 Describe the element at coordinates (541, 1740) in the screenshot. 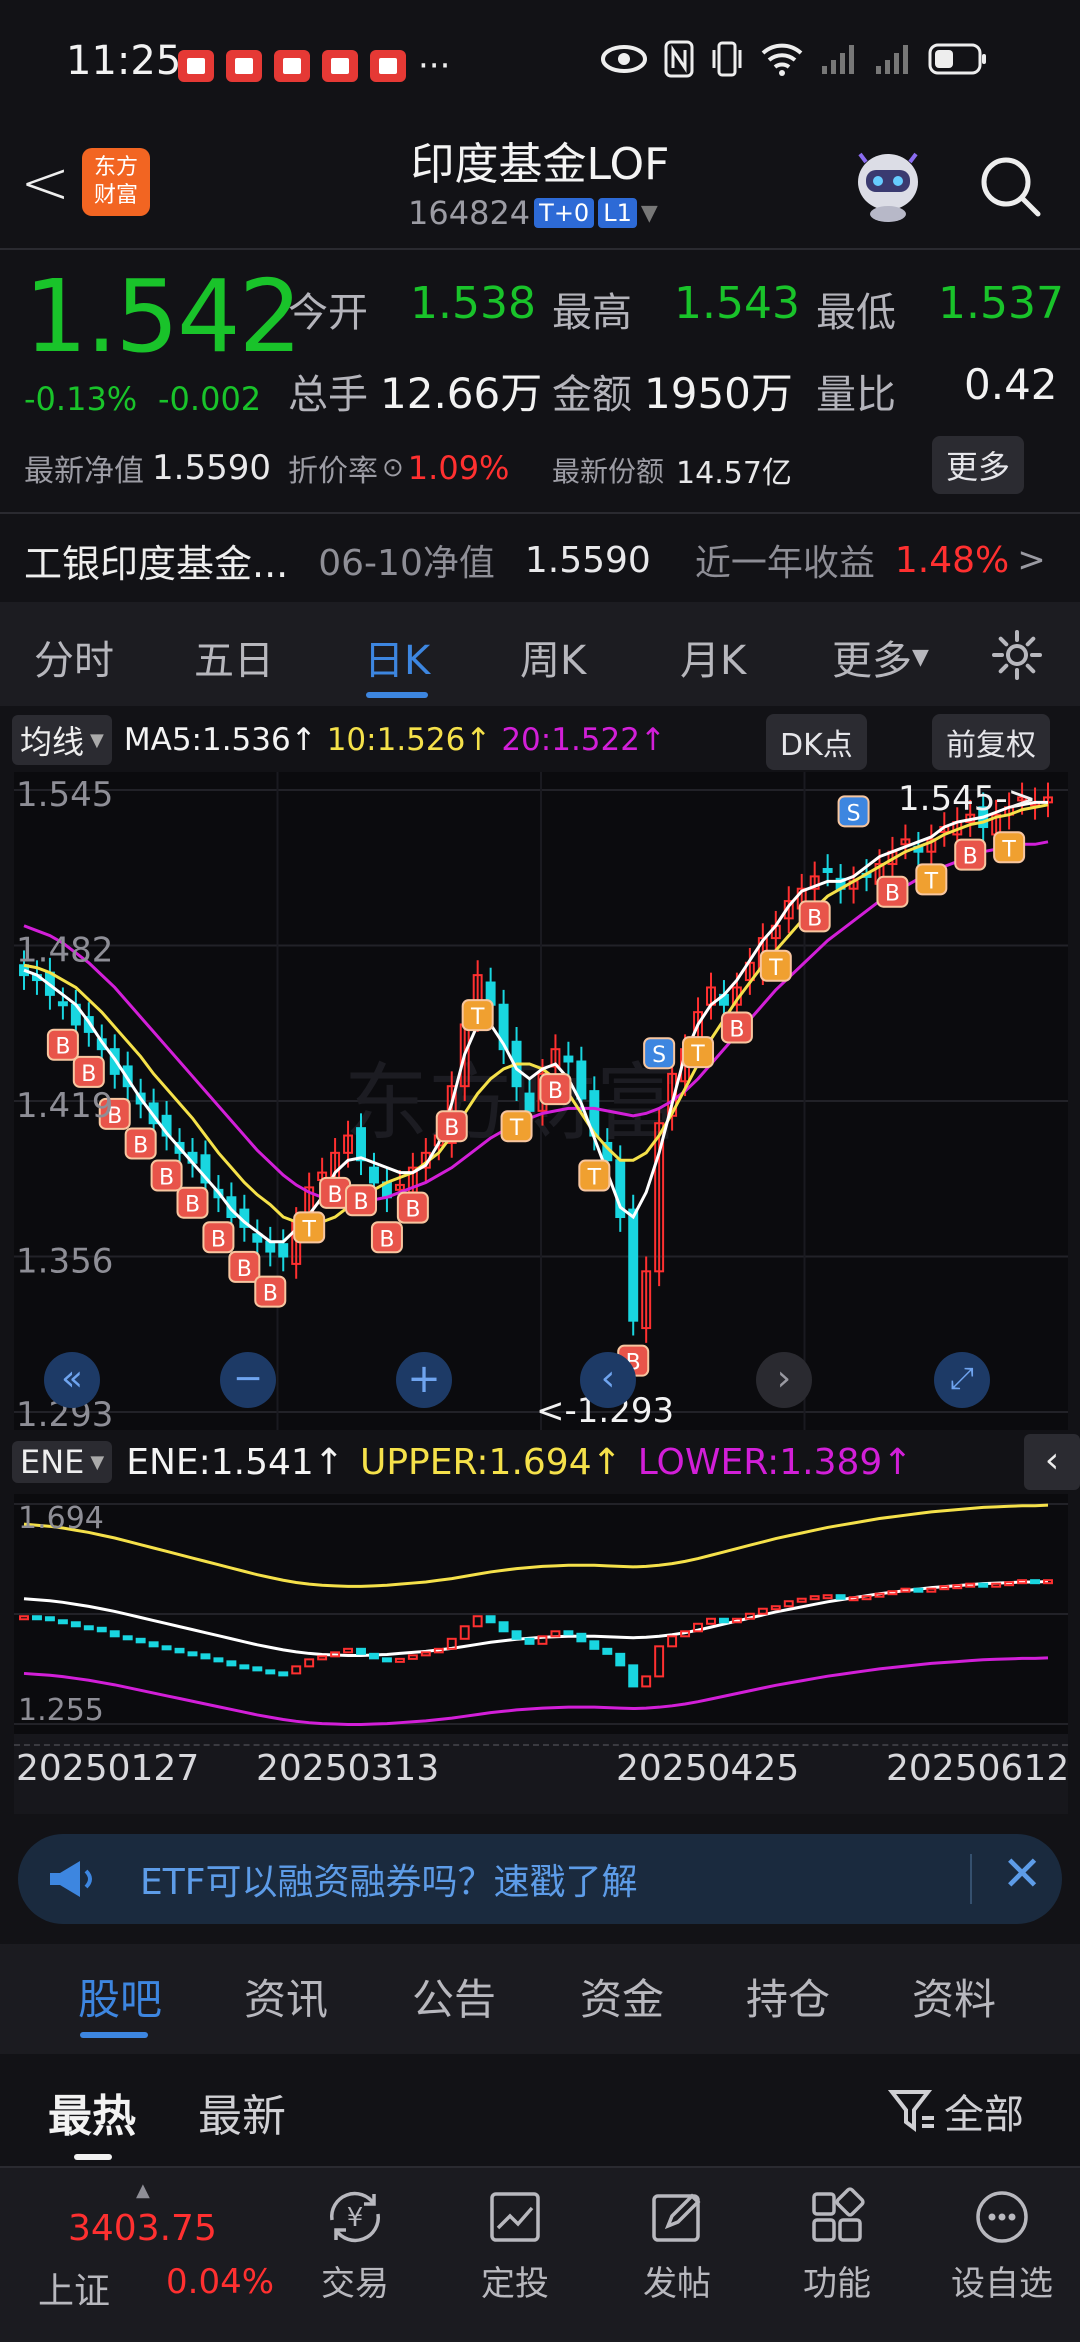

I see `x-axis-ticks` at that location.